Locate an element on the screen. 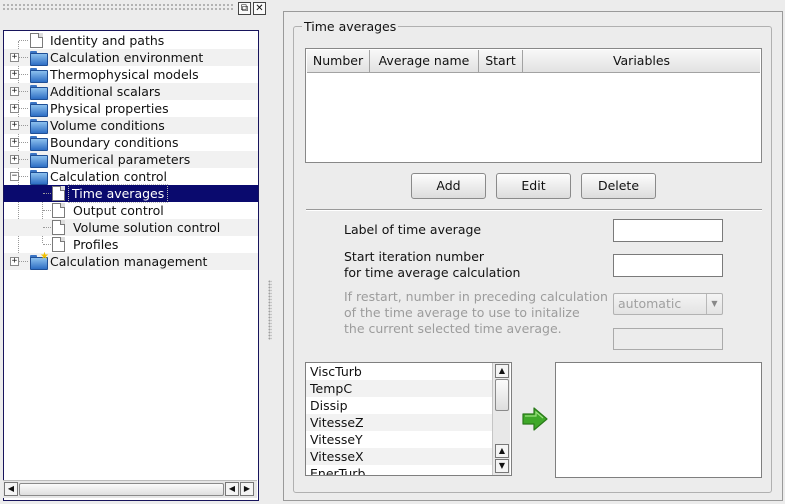  tree-item-output-control: Output control is located at coordinates (131, 210).